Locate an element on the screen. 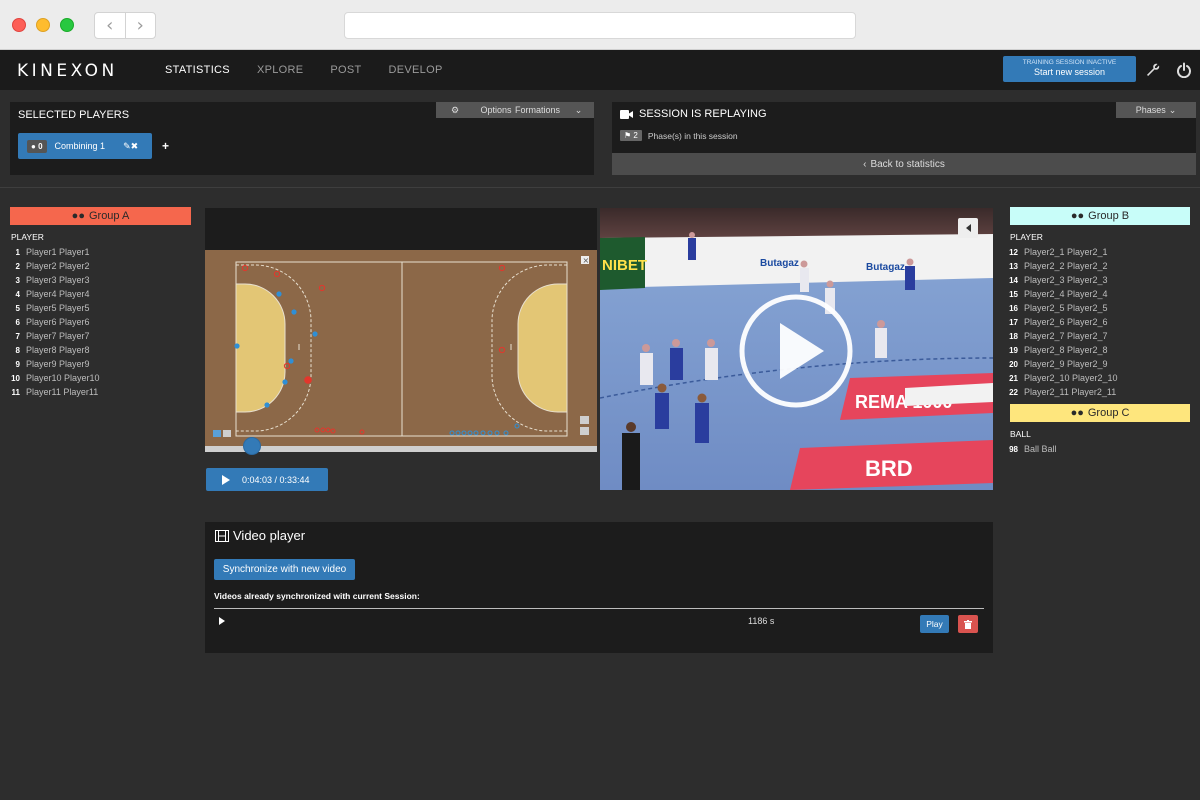  expand-row-icon is located at coordinates (222, 621).